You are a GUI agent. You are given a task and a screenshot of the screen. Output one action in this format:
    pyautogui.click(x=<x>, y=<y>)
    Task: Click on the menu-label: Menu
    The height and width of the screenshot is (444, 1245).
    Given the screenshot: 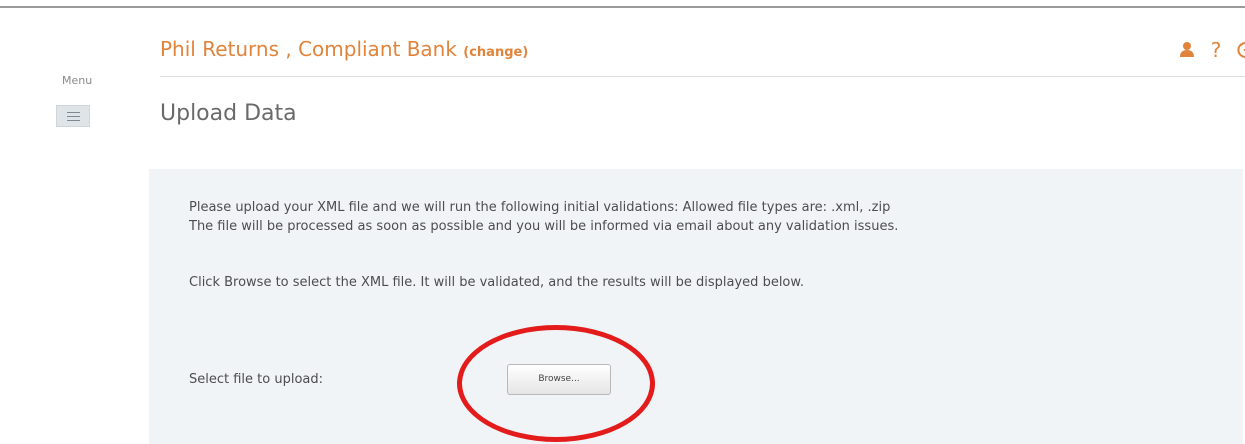 What is the action you would take?
    pyautogui.click(x=77, y=80)
    